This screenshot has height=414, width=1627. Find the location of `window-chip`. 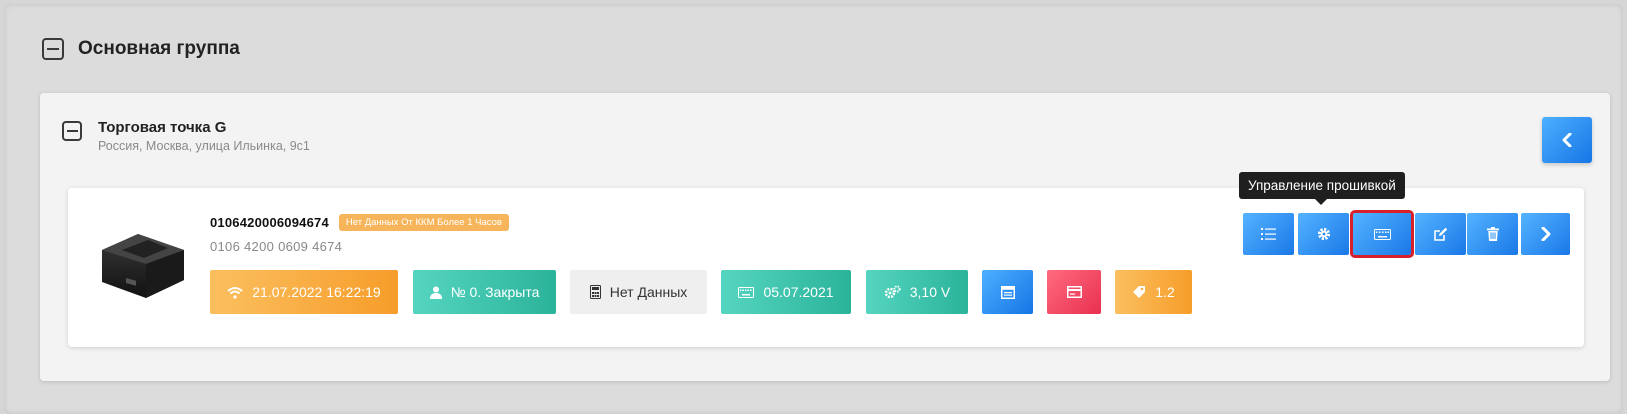

window-chip is located at coordinates (1007, 292).